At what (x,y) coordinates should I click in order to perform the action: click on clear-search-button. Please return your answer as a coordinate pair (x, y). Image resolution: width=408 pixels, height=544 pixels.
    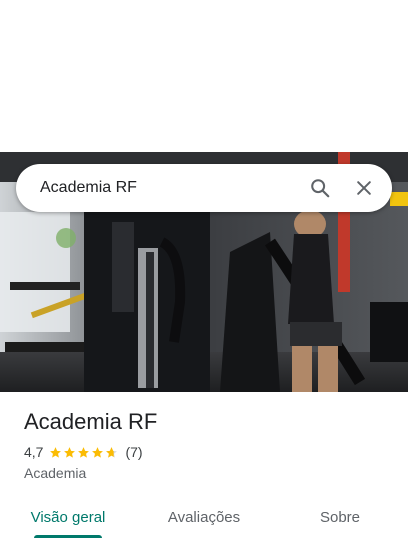
    Looking at the image, I should click on (364, 188).